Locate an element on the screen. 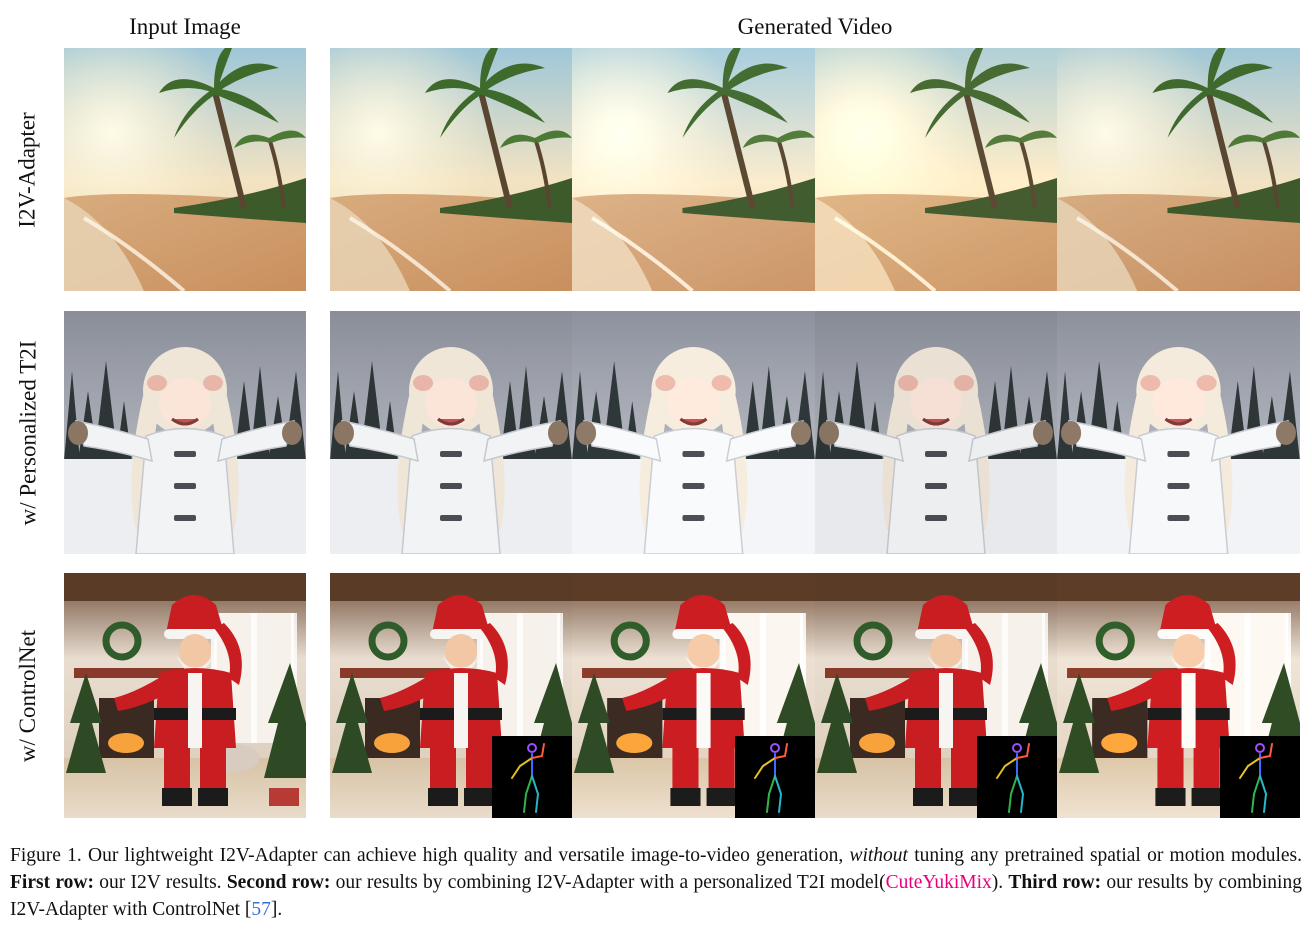 This screenshot has height=929, width=1312. generated-video-header: Generated Video is located at coordinates (815, 26).